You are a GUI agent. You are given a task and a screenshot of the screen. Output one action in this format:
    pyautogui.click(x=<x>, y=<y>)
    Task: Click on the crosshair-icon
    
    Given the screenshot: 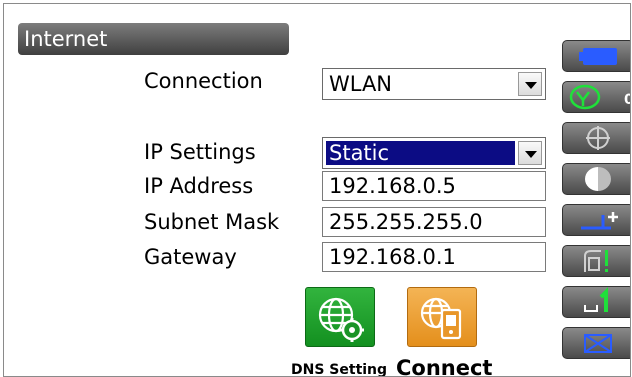 What is the action you would take?
    pyautogui.click(x=598, y=138)
    